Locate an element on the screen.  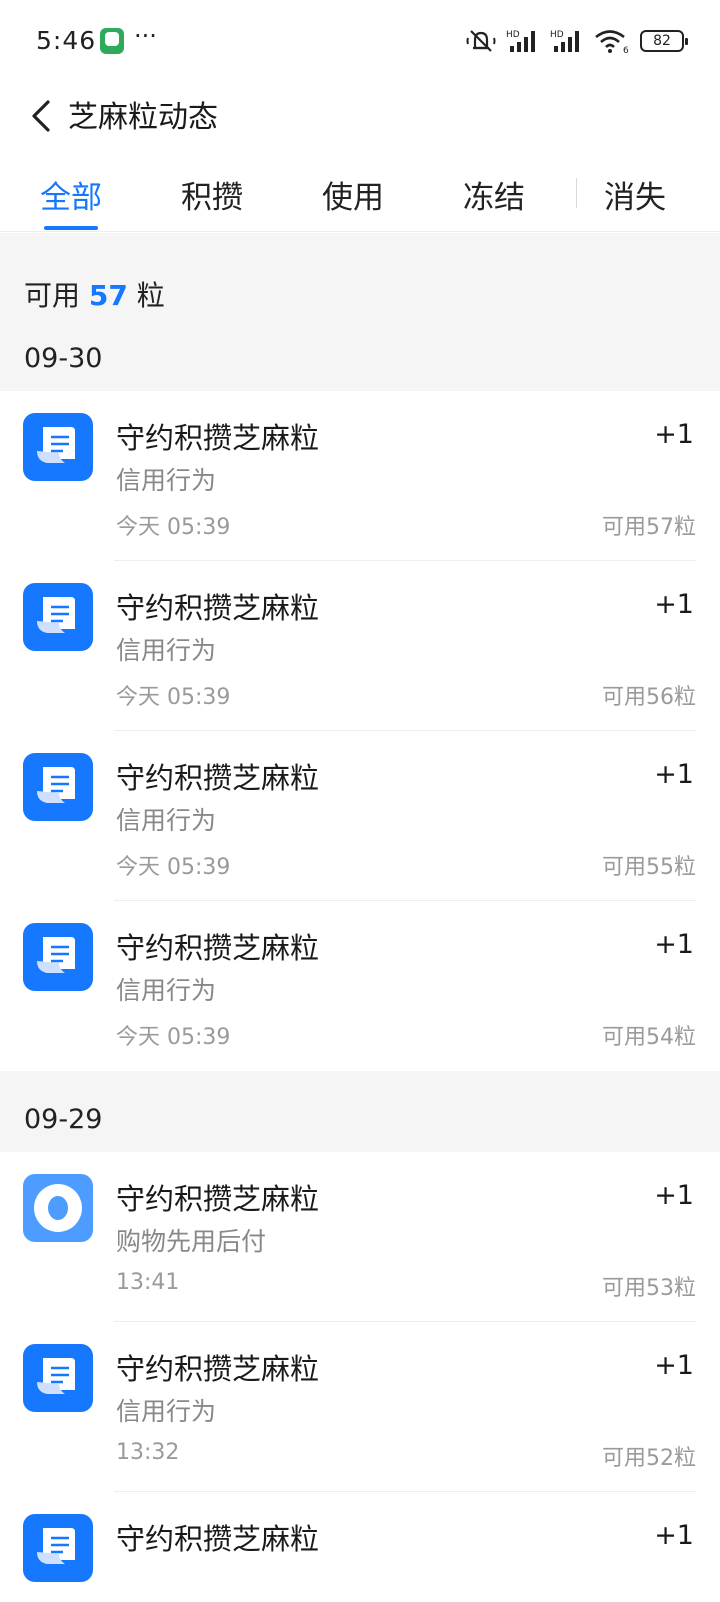
status-icons: HD HD 6 82 is located at coordinates (577, 41).